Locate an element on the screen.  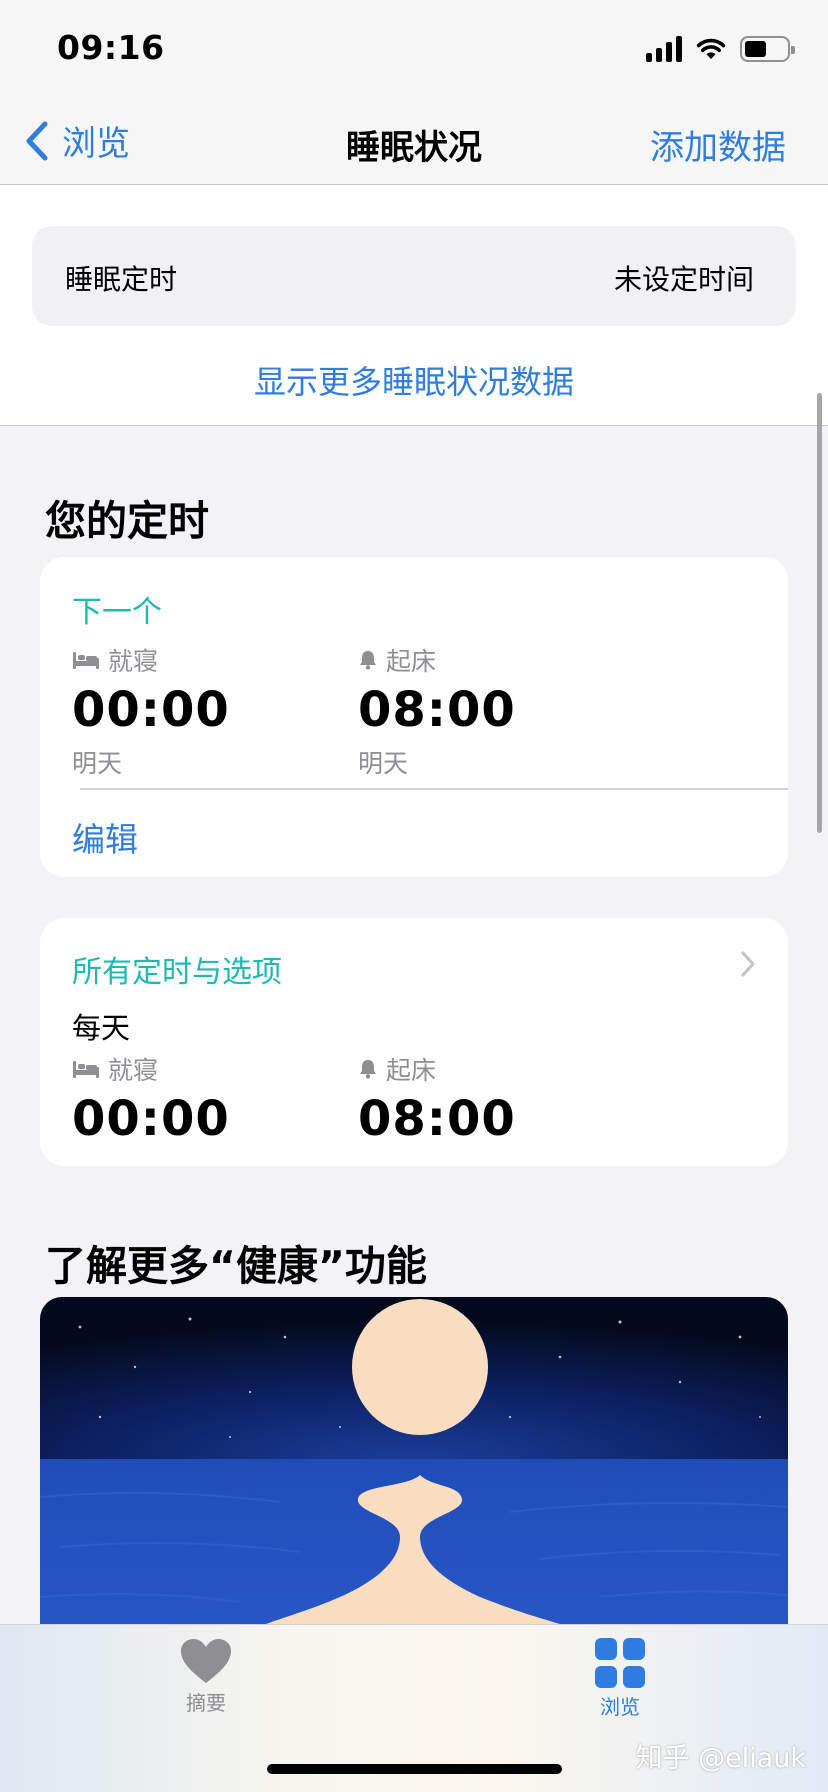
battery-icon is located at coordinates (767, 49).